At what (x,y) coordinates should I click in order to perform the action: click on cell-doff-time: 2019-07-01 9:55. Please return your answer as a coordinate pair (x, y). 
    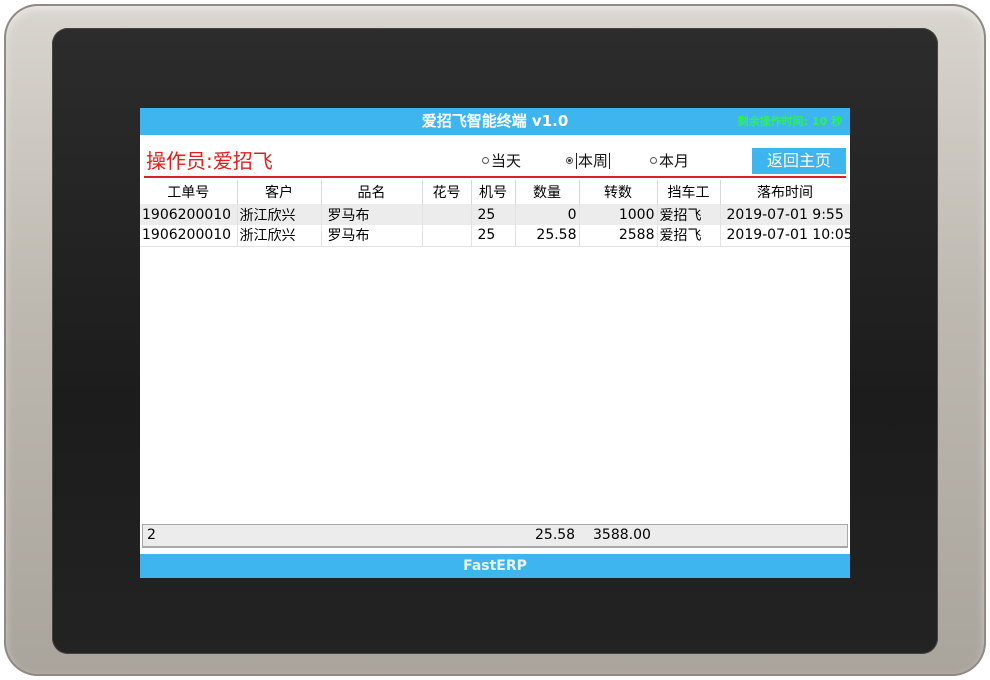
    Looking at the image, I should click on (785, 214).